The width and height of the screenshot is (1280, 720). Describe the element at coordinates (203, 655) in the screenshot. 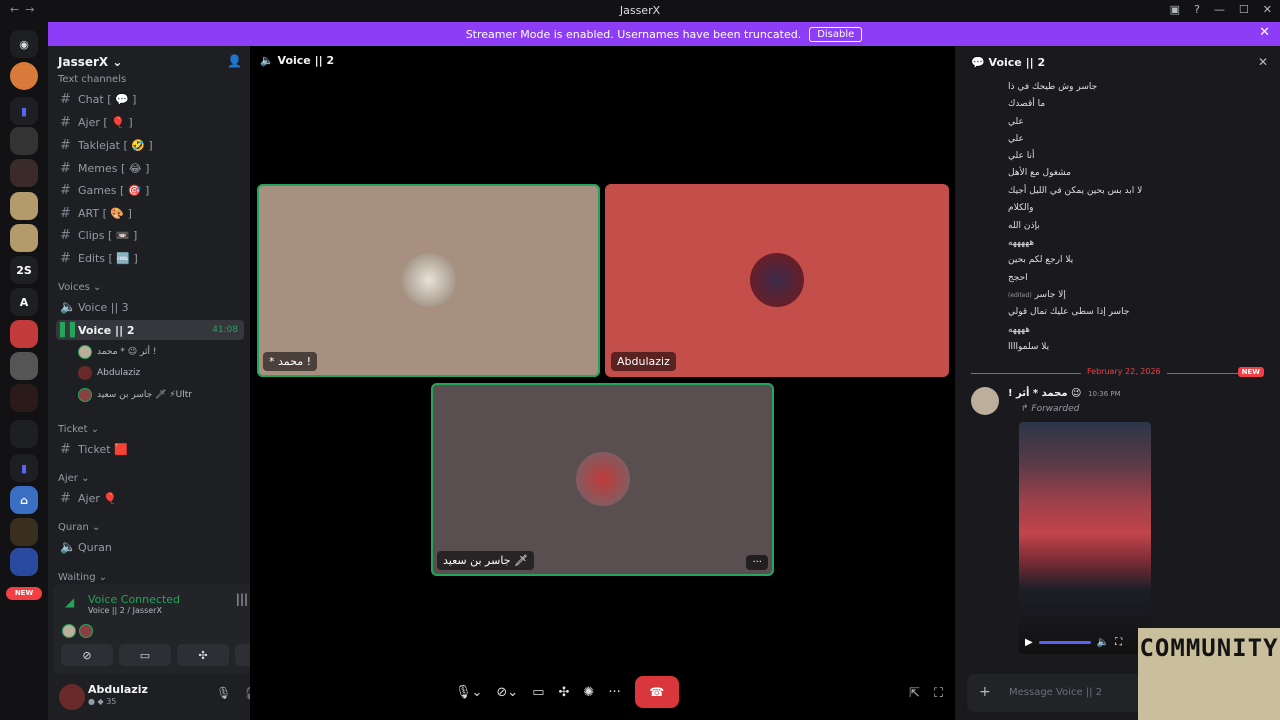

I see `activities-button: ✣` at that location.